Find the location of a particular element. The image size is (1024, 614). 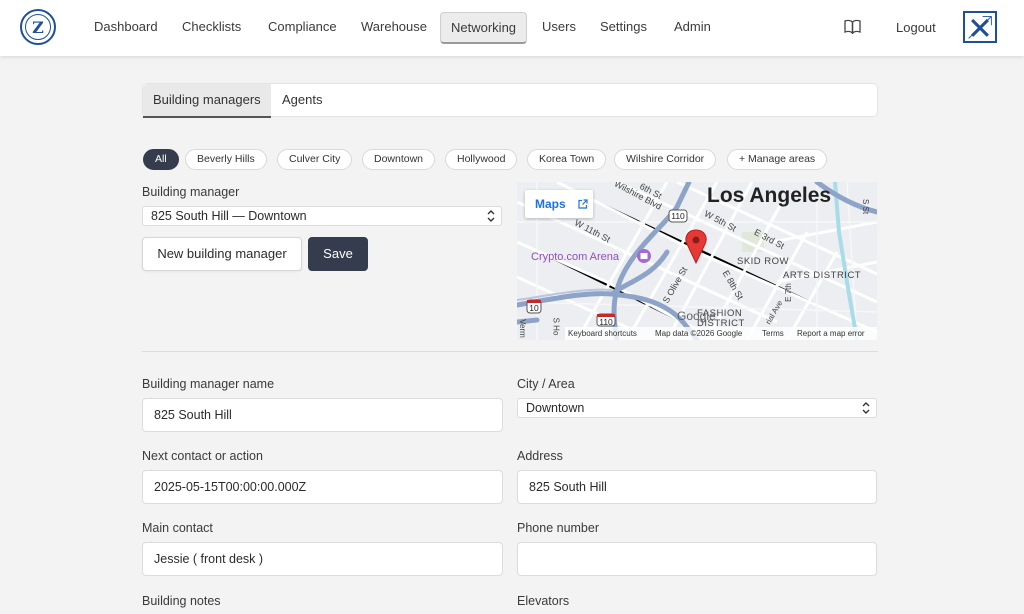

keyboard-shortcuts-link: Keyboard shortcuts is located at coordinates (602, 333).